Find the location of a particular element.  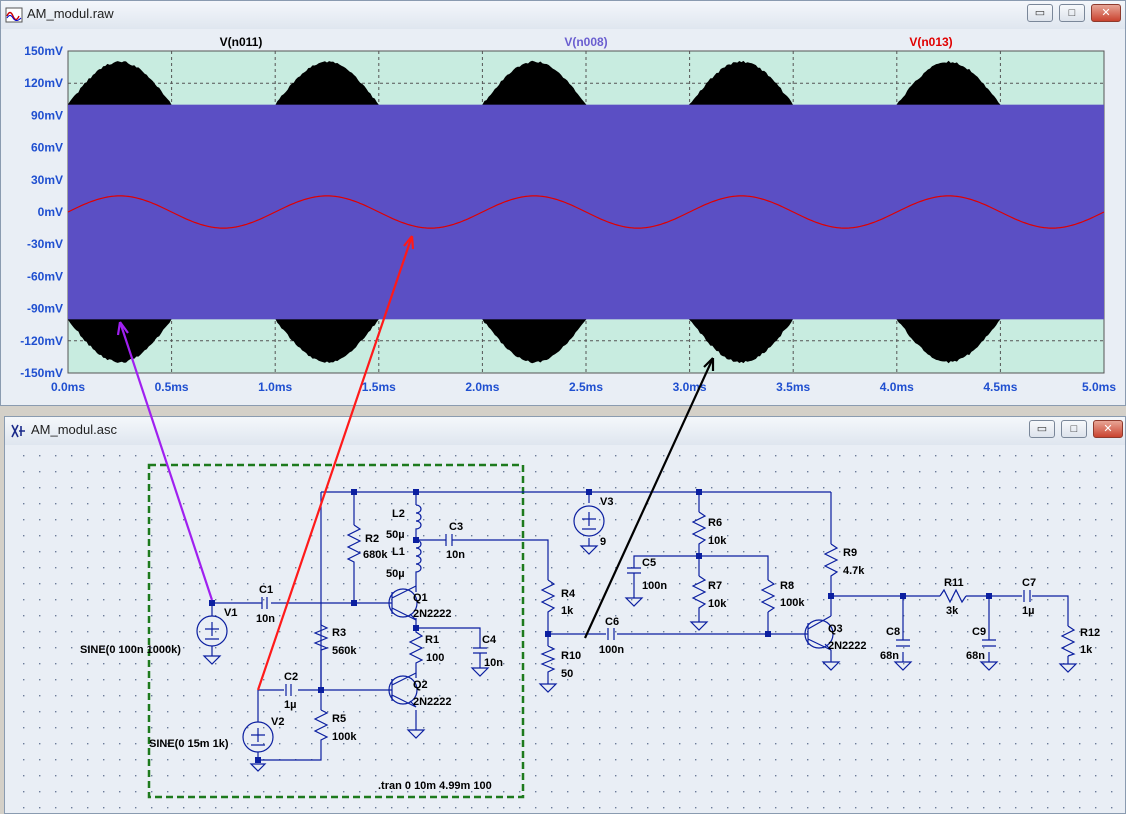

x-tick-label: 3.5ms is located at coordinates (793, 387).